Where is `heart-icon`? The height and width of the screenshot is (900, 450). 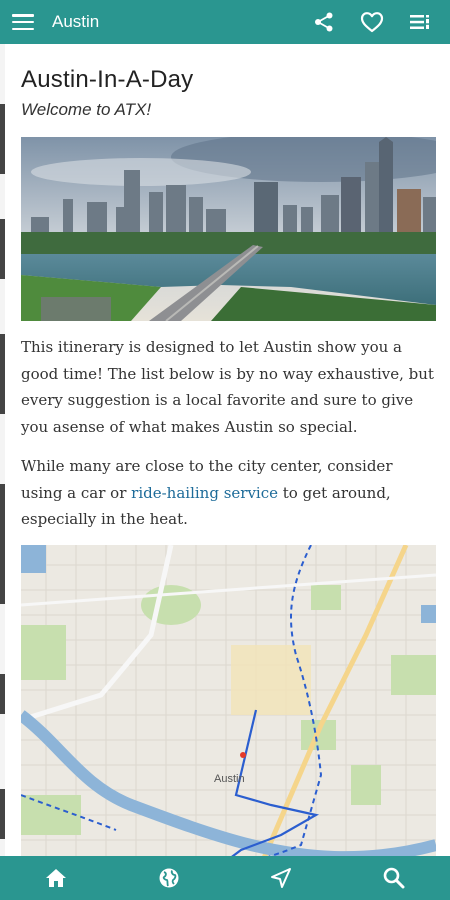 heart-icon is located at coordinates (372, 22).